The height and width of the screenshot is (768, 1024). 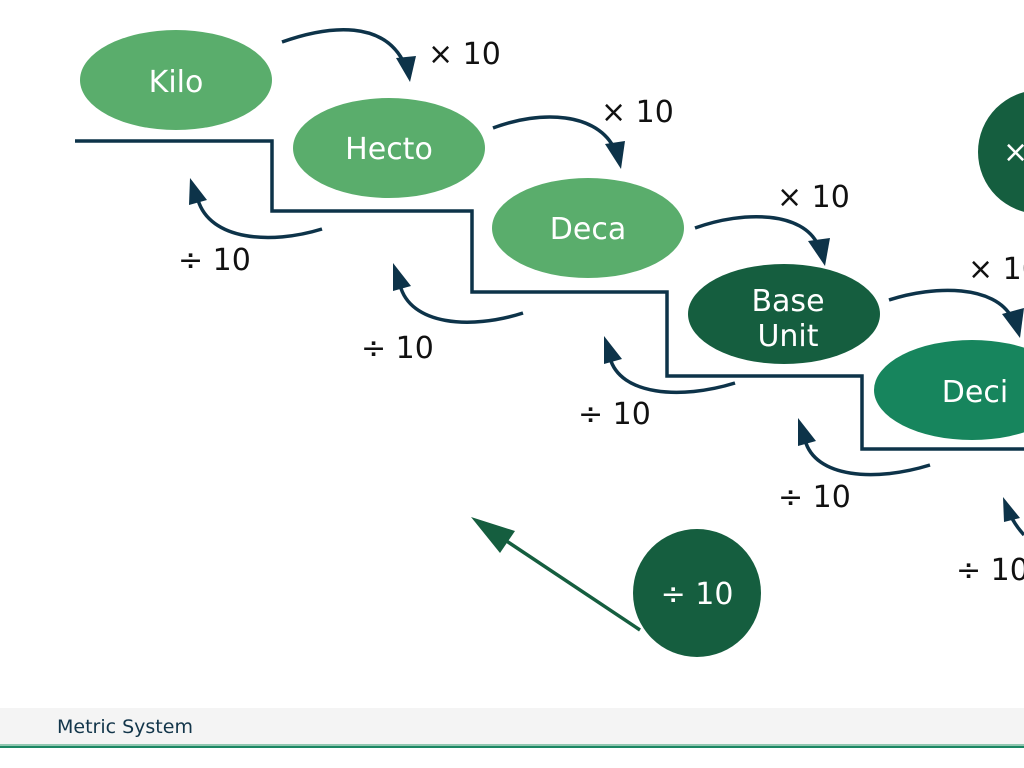 What do you see at coordinates (990, 570) in the screenshot?
I see `divide-label-5: ÷ 10` at bounding box center [990, 570].